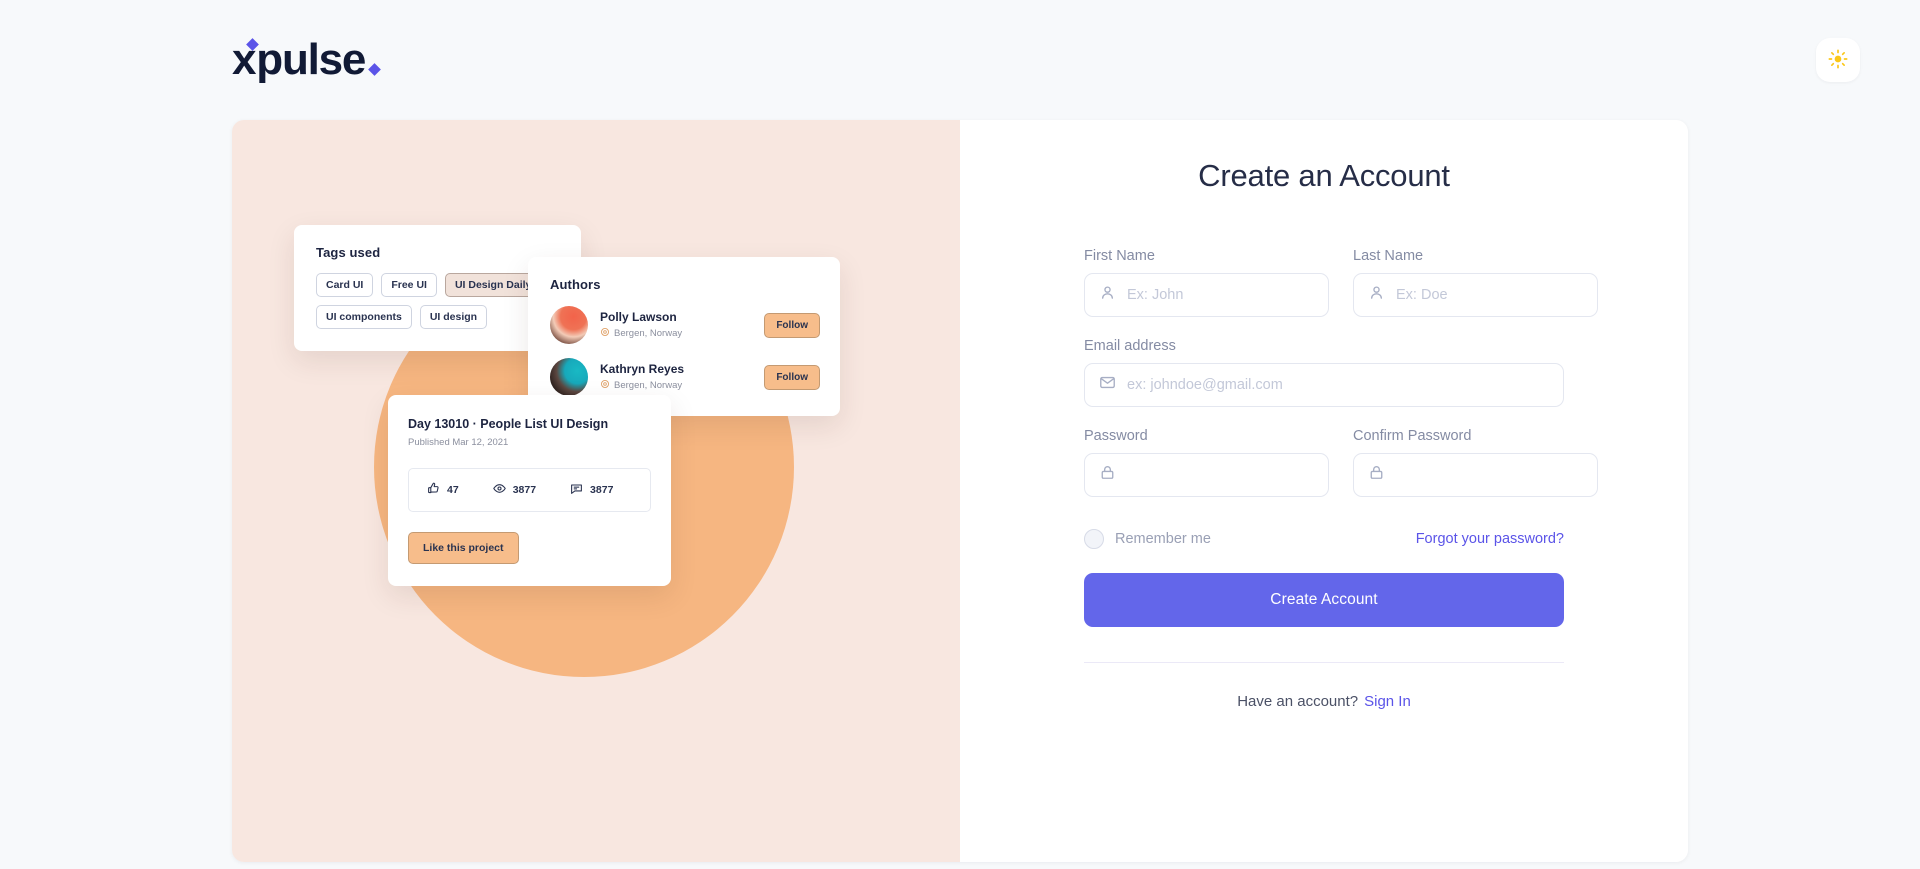 The image size is (1920, 869). I want to click on first-name-field: First Name, so click(1206, 282).